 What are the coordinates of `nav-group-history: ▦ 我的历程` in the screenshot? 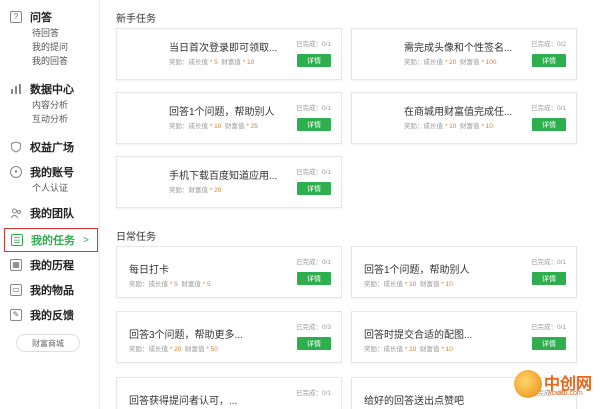 It's located at (50, 265).